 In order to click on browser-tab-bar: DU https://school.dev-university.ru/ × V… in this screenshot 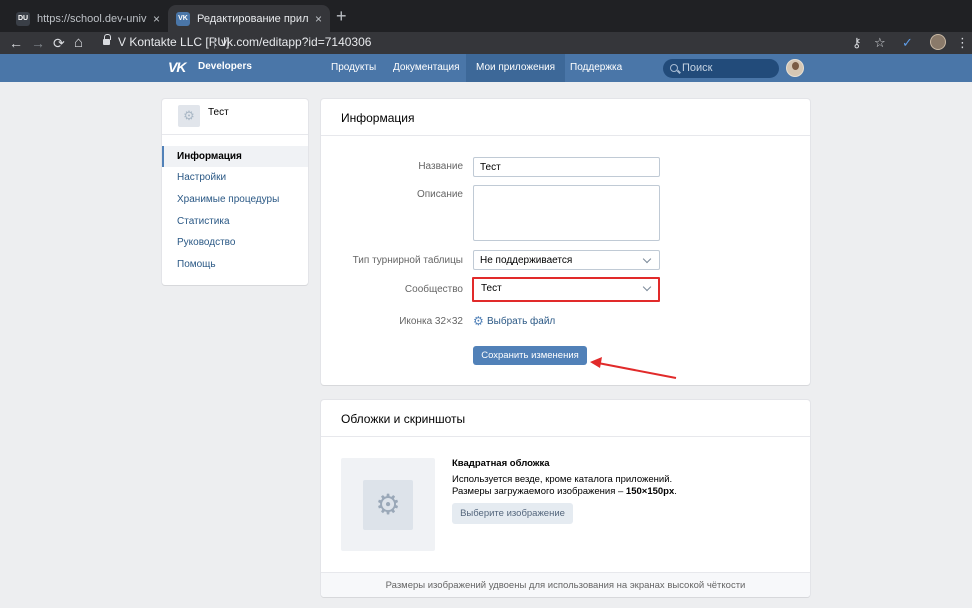, I will do `click(486, 16)`.